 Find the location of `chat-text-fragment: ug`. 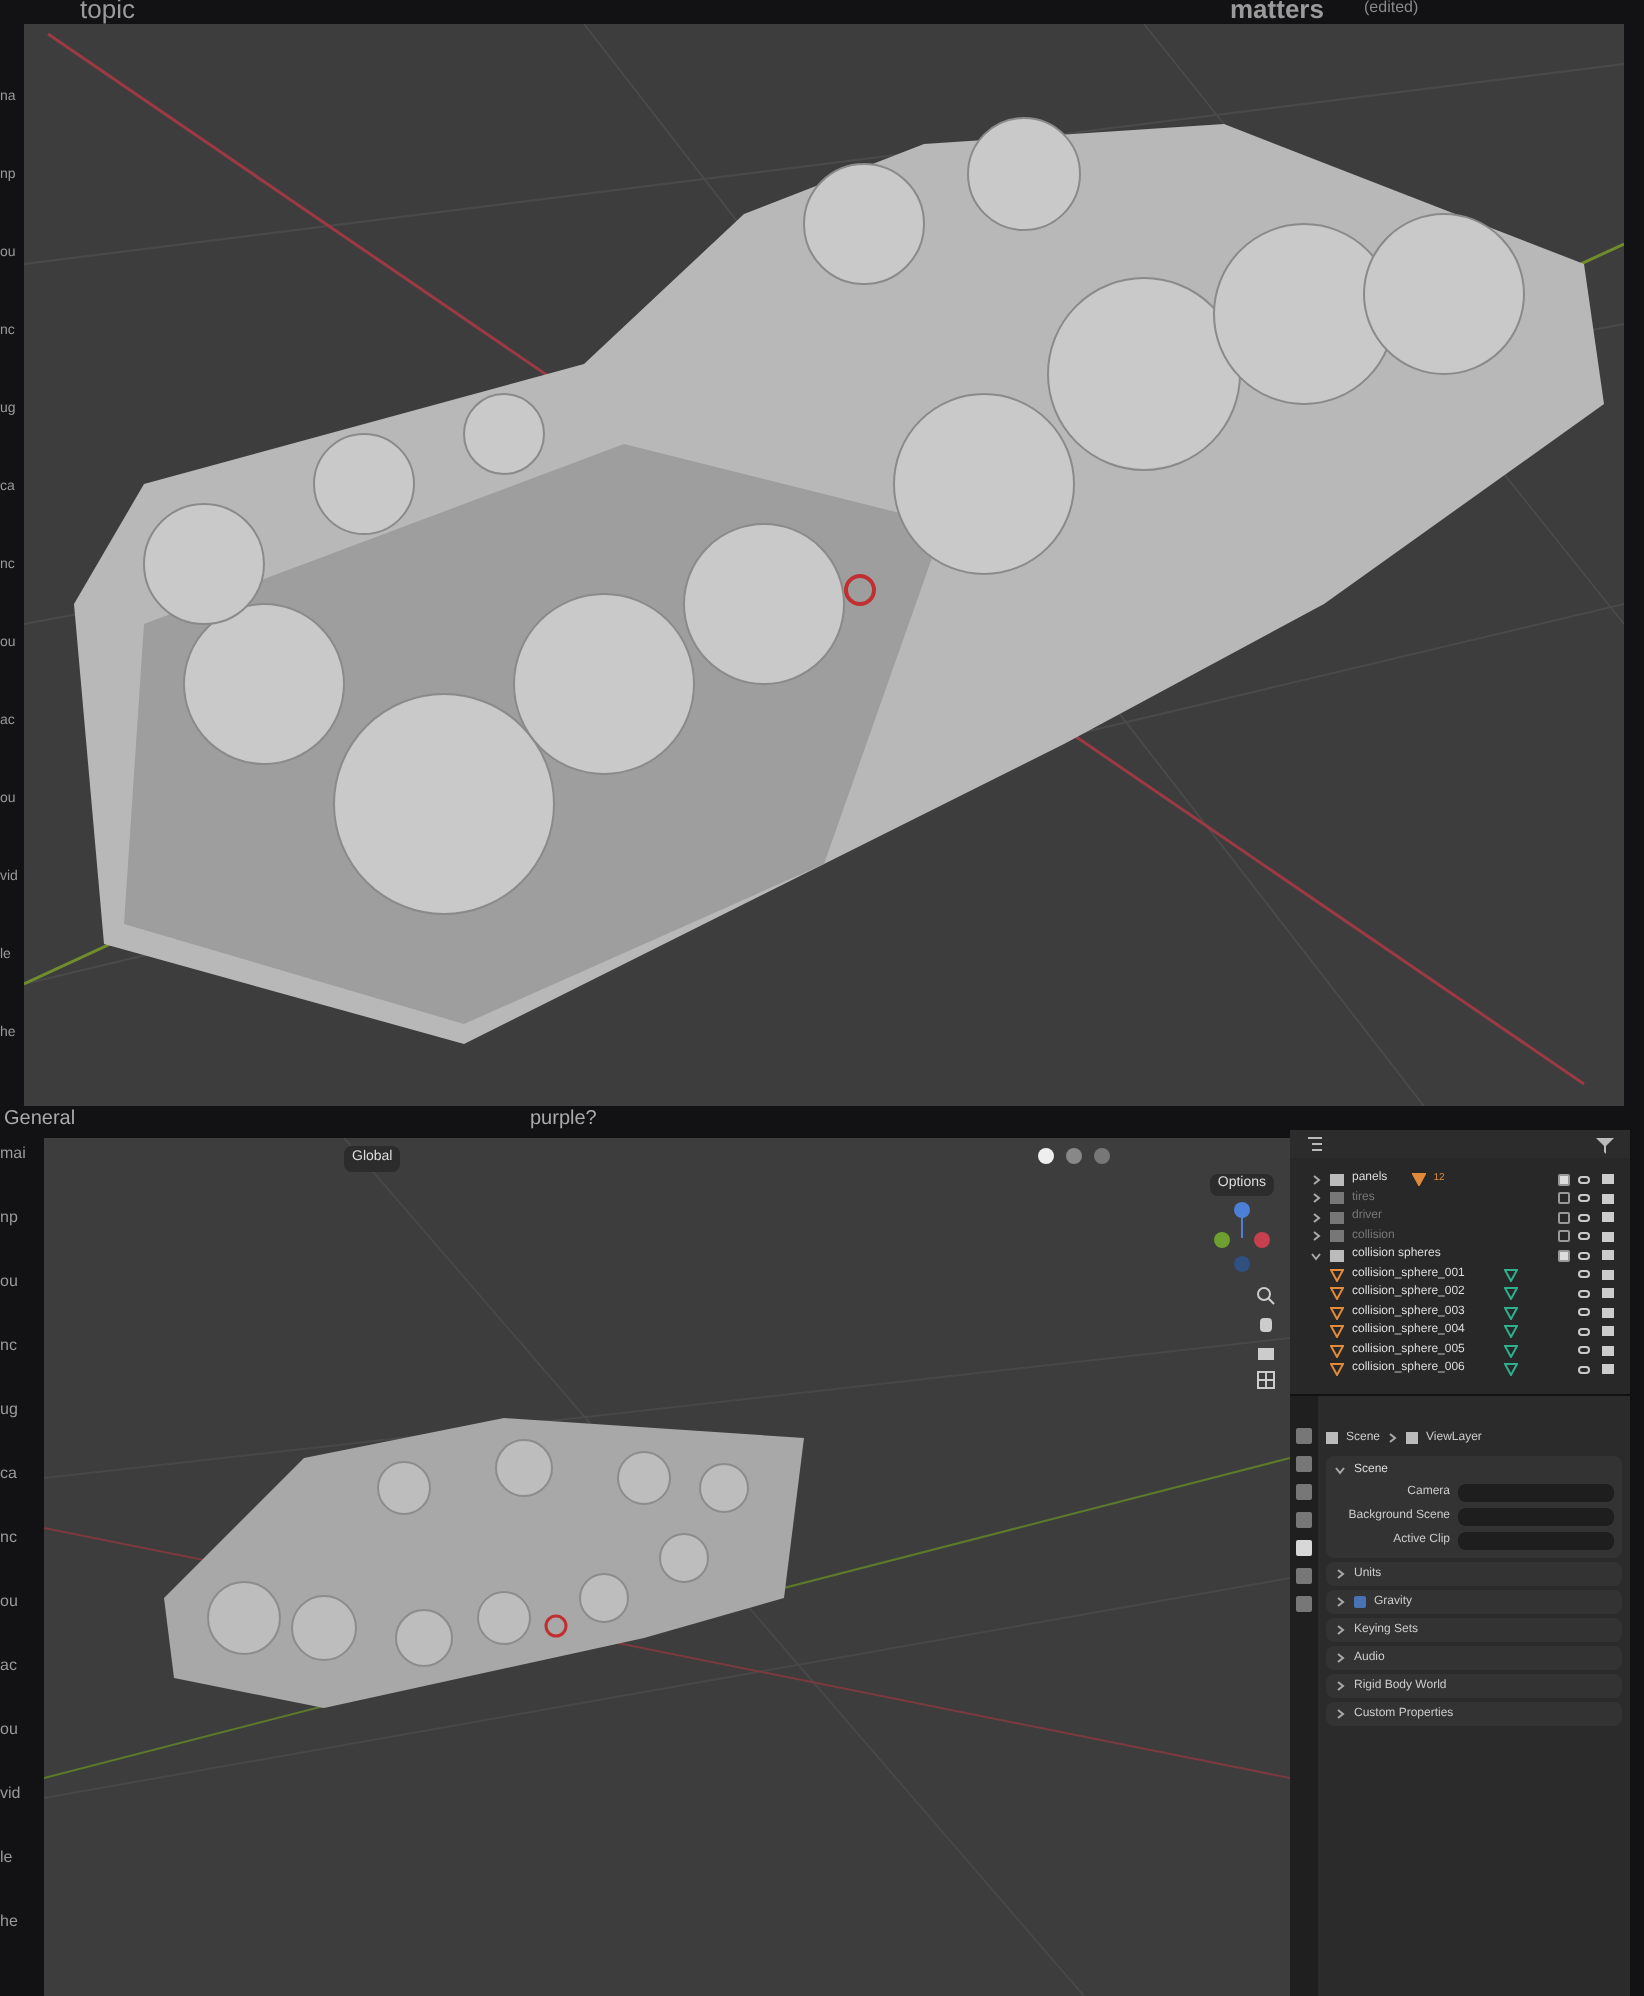

chat-text-fragment: ug is located at coordinates (10, 1410).